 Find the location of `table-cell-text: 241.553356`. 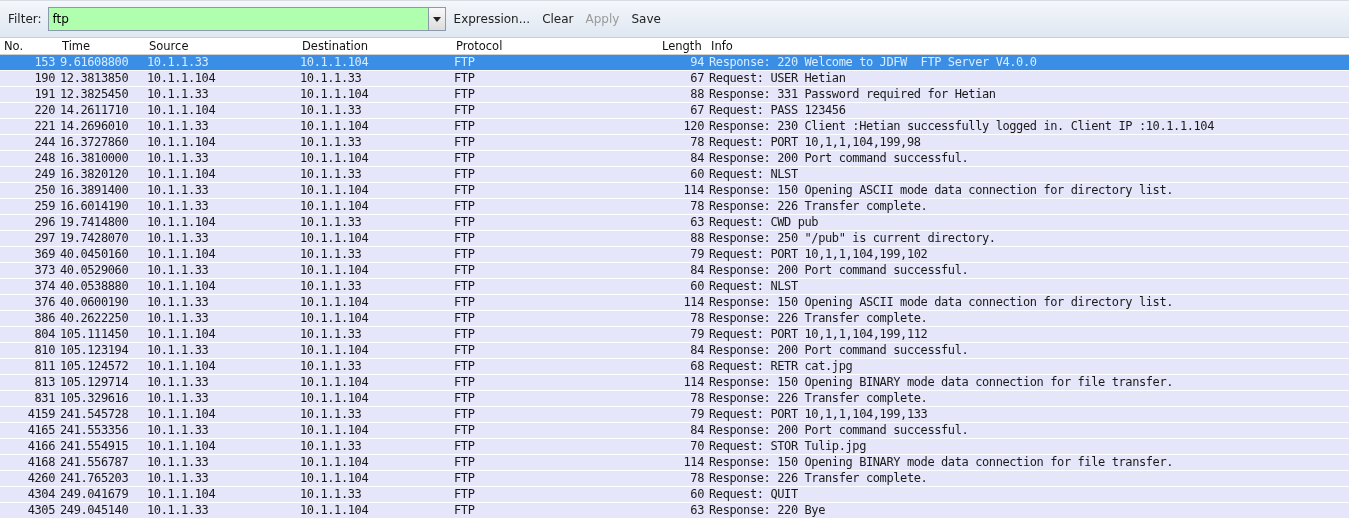

table-cell-text: 241.553356 is located at coordinates (94, 430).